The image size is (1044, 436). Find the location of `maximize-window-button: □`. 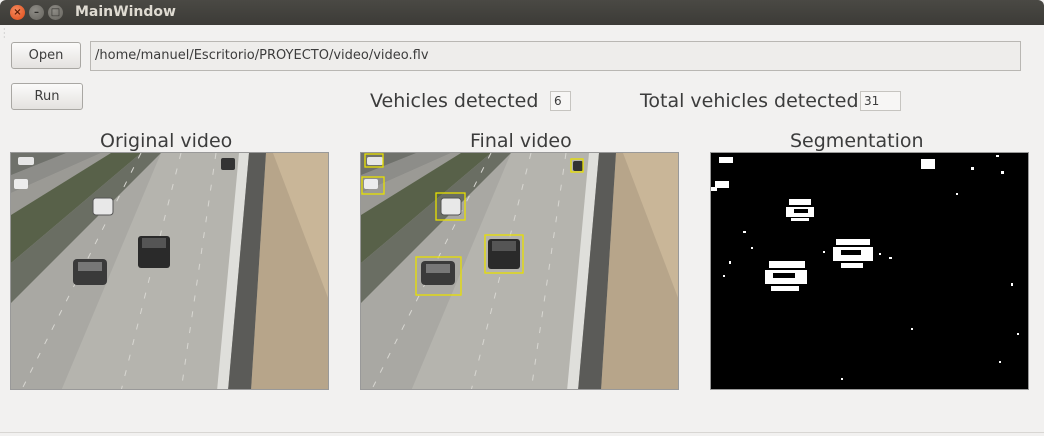

maximize-window-button: □ is located at coordinates (55, 12).